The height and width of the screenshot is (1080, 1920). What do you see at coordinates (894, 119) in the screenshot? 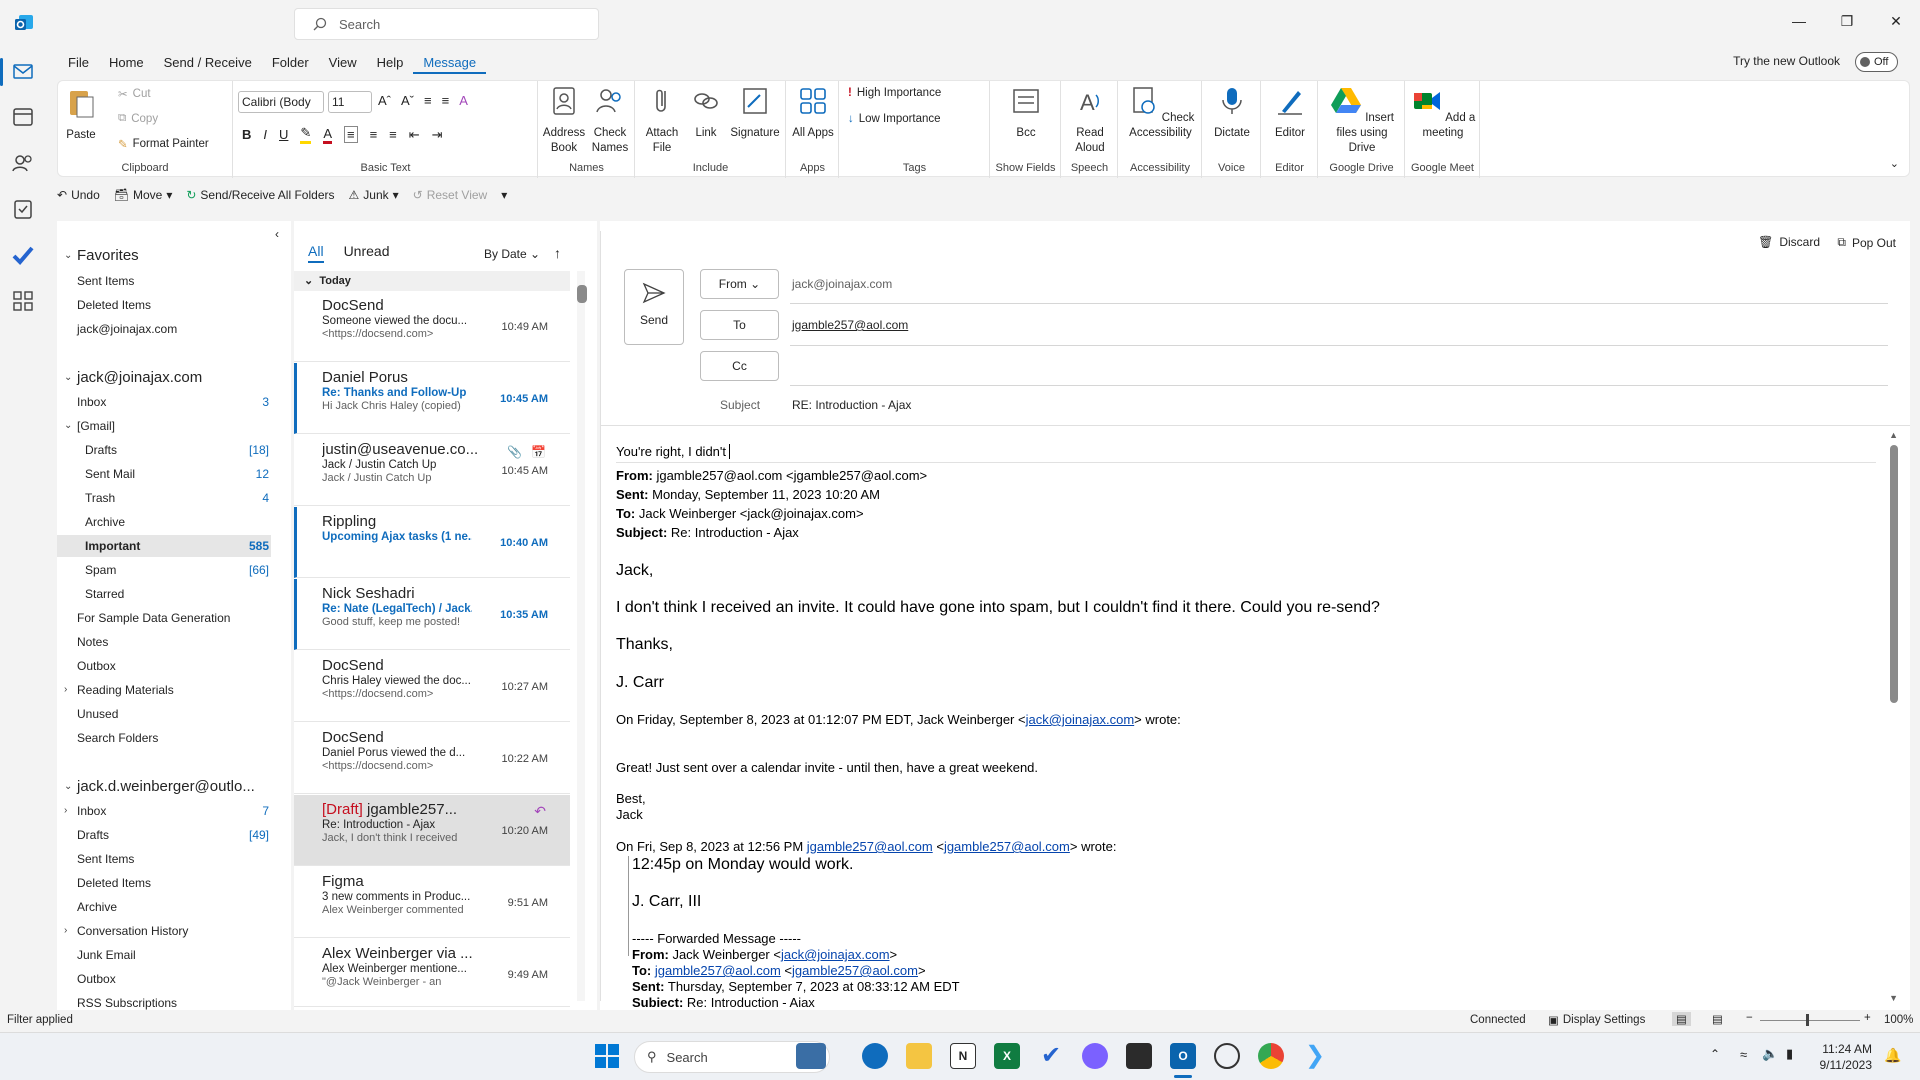
I see `low-importance-button: ↓ Low Importance` at bounding box center [894, 119].